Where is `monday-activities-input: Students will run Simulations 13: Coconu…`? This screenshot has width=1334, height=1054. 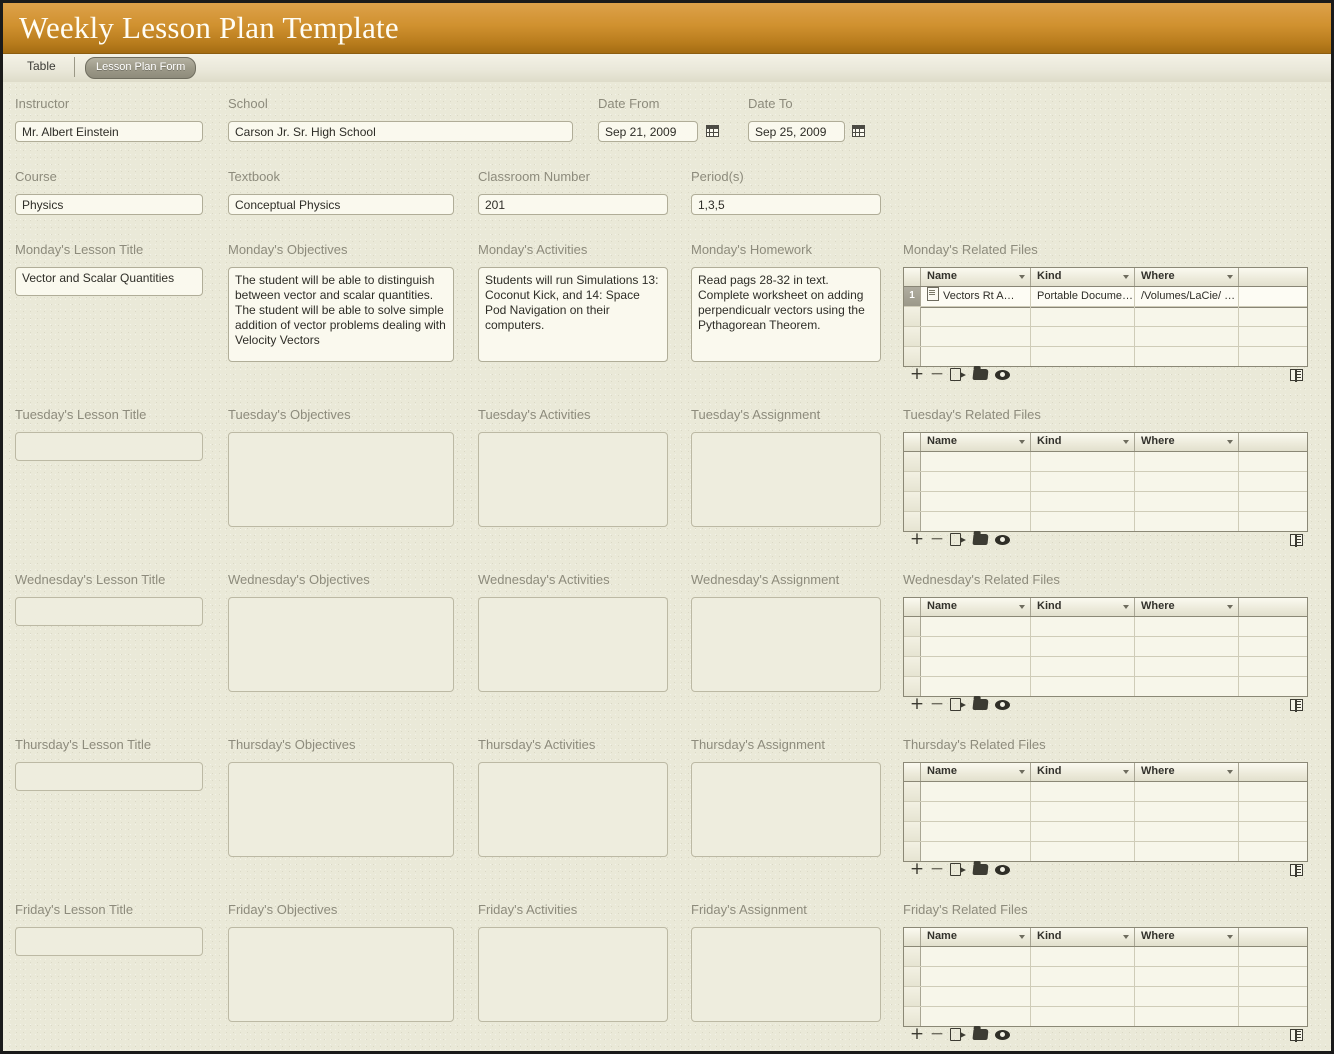 monday-activities-input: Students will run Simulations 13: Coconu… is located at coordinates (573, 314).